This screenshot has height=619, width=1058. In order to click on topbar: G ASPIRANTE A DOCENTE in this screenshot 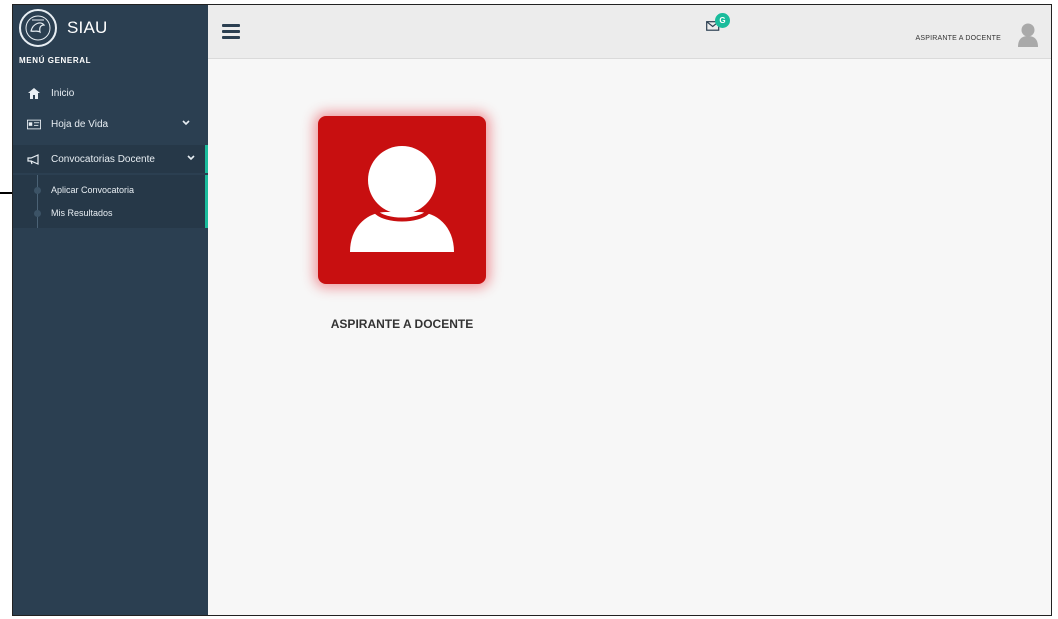, I will do `click(629, 32)`.